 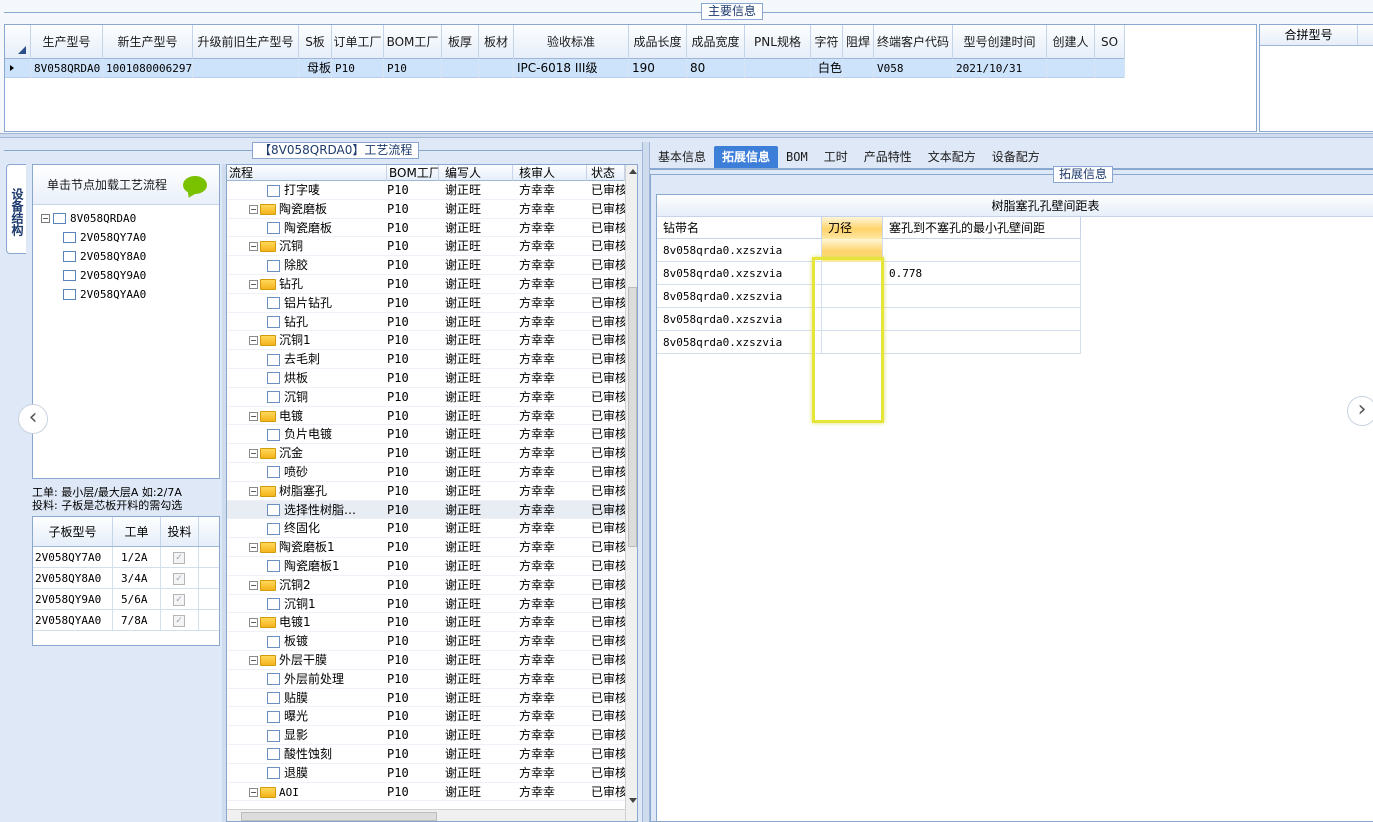 I want to click on work-order: 5/6A, so click(x=137, y=599).